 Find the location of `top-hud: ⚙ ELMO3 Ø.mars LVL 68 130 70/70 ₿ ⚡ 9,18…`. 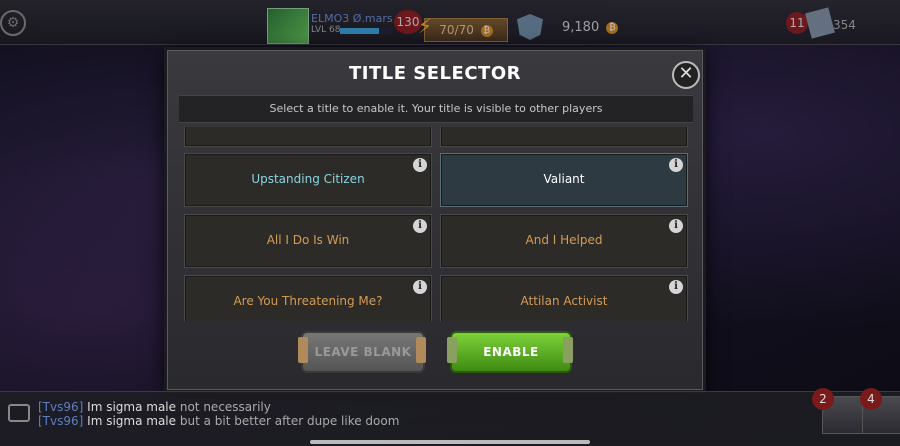

top-hud: ⚙ ELMO3 Ø.mars LVL 68 130 70/70 ₿ ⚡ 9,18… is located at coordinates (450, 22).